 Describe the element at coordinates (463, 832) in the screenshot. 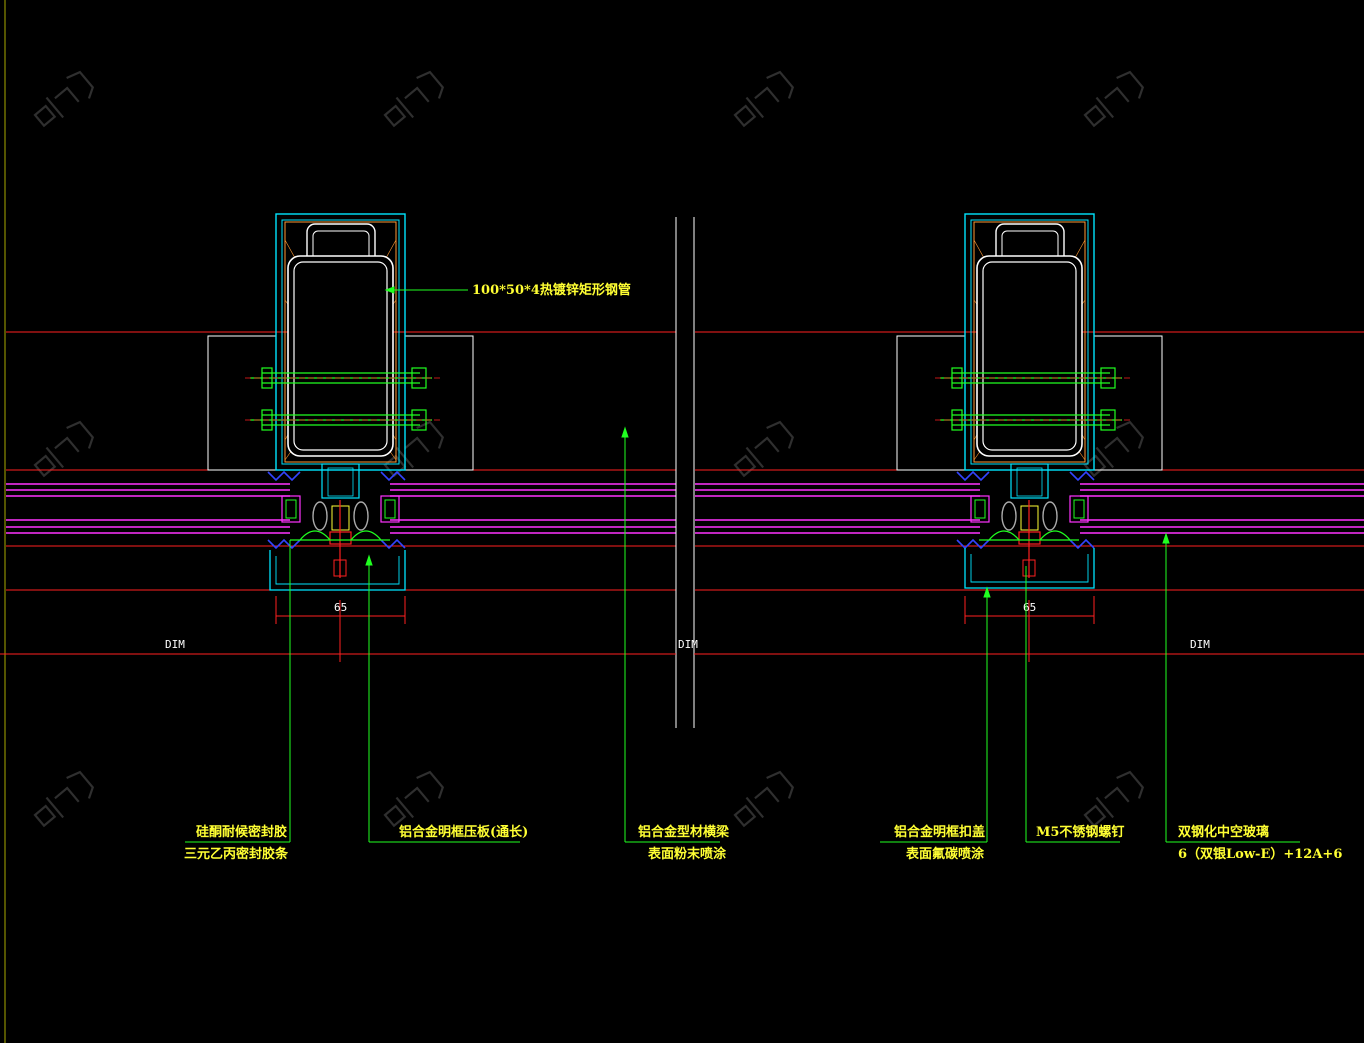

I see `label-pressure-plate: 铝合金明框压板(通长)` at that location.